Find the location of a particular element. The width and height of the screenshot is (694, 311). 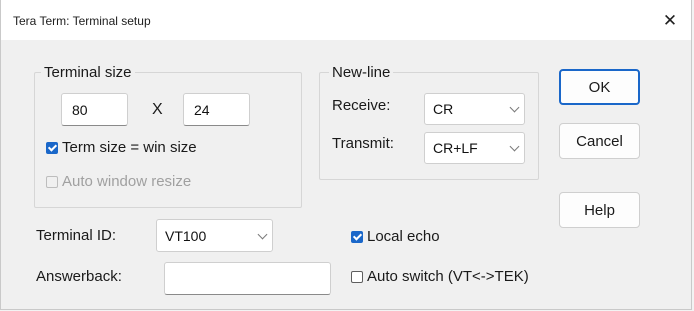

terminal-id-label: Terminal ID: is located at coordinates (76, 235).